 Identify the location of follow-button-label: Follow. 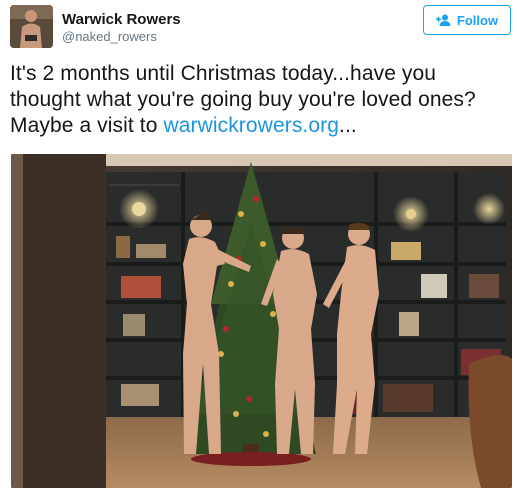
(477, 20).